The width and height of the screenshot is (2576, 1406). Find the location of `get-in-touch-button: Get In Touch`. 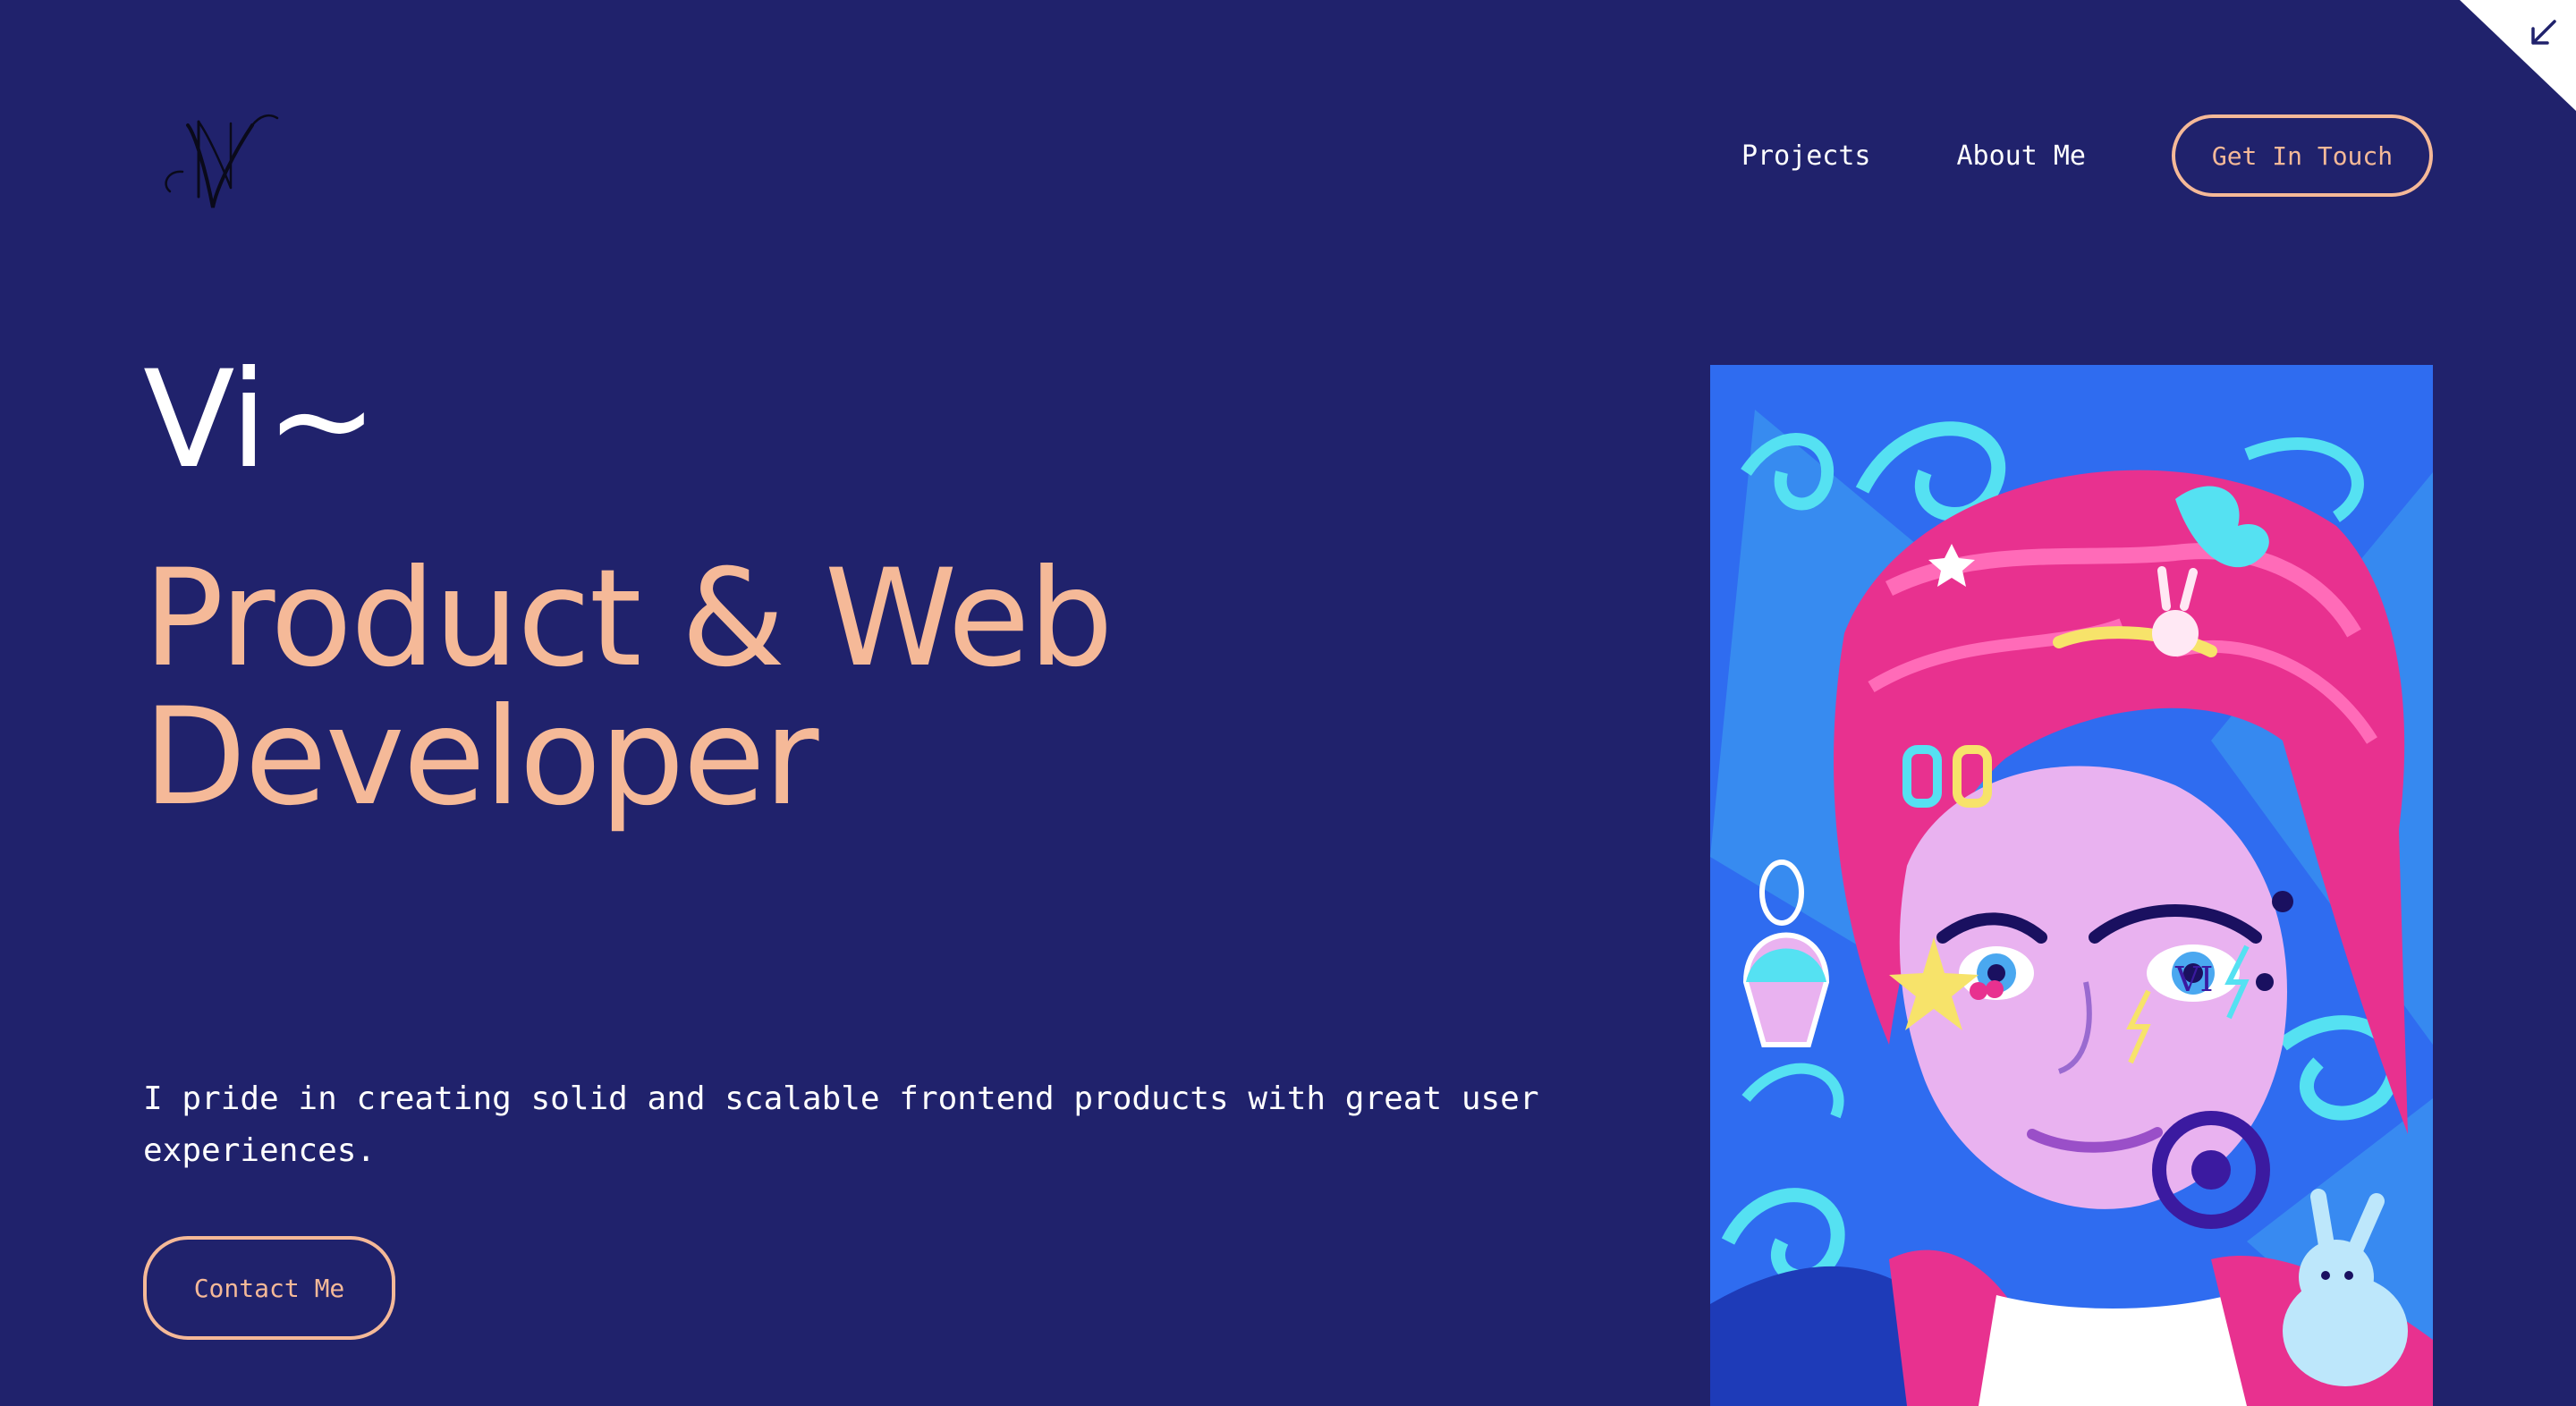

get-in-touch-button: Get In Touch is located at coordinates (2302, 155).